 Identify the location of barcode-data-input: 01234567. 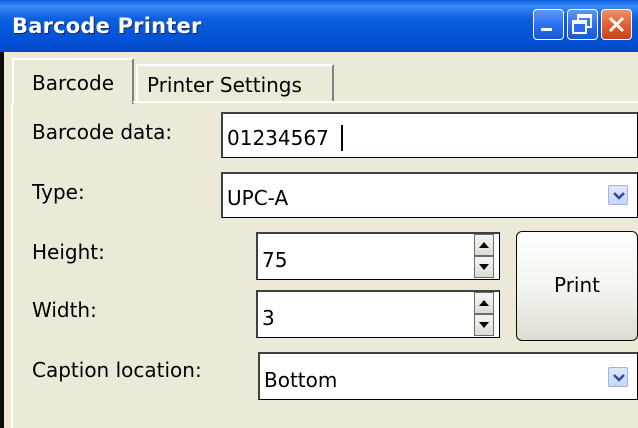
(429, 135).